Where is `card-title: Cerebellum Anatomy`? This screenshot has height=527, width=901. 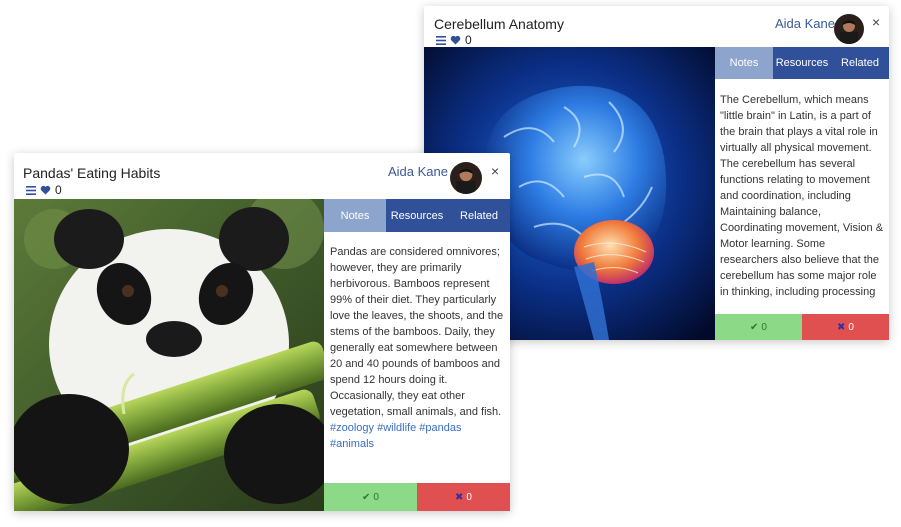 card-title: Cerebellum Anatomy is located at coordinates (499, 24).